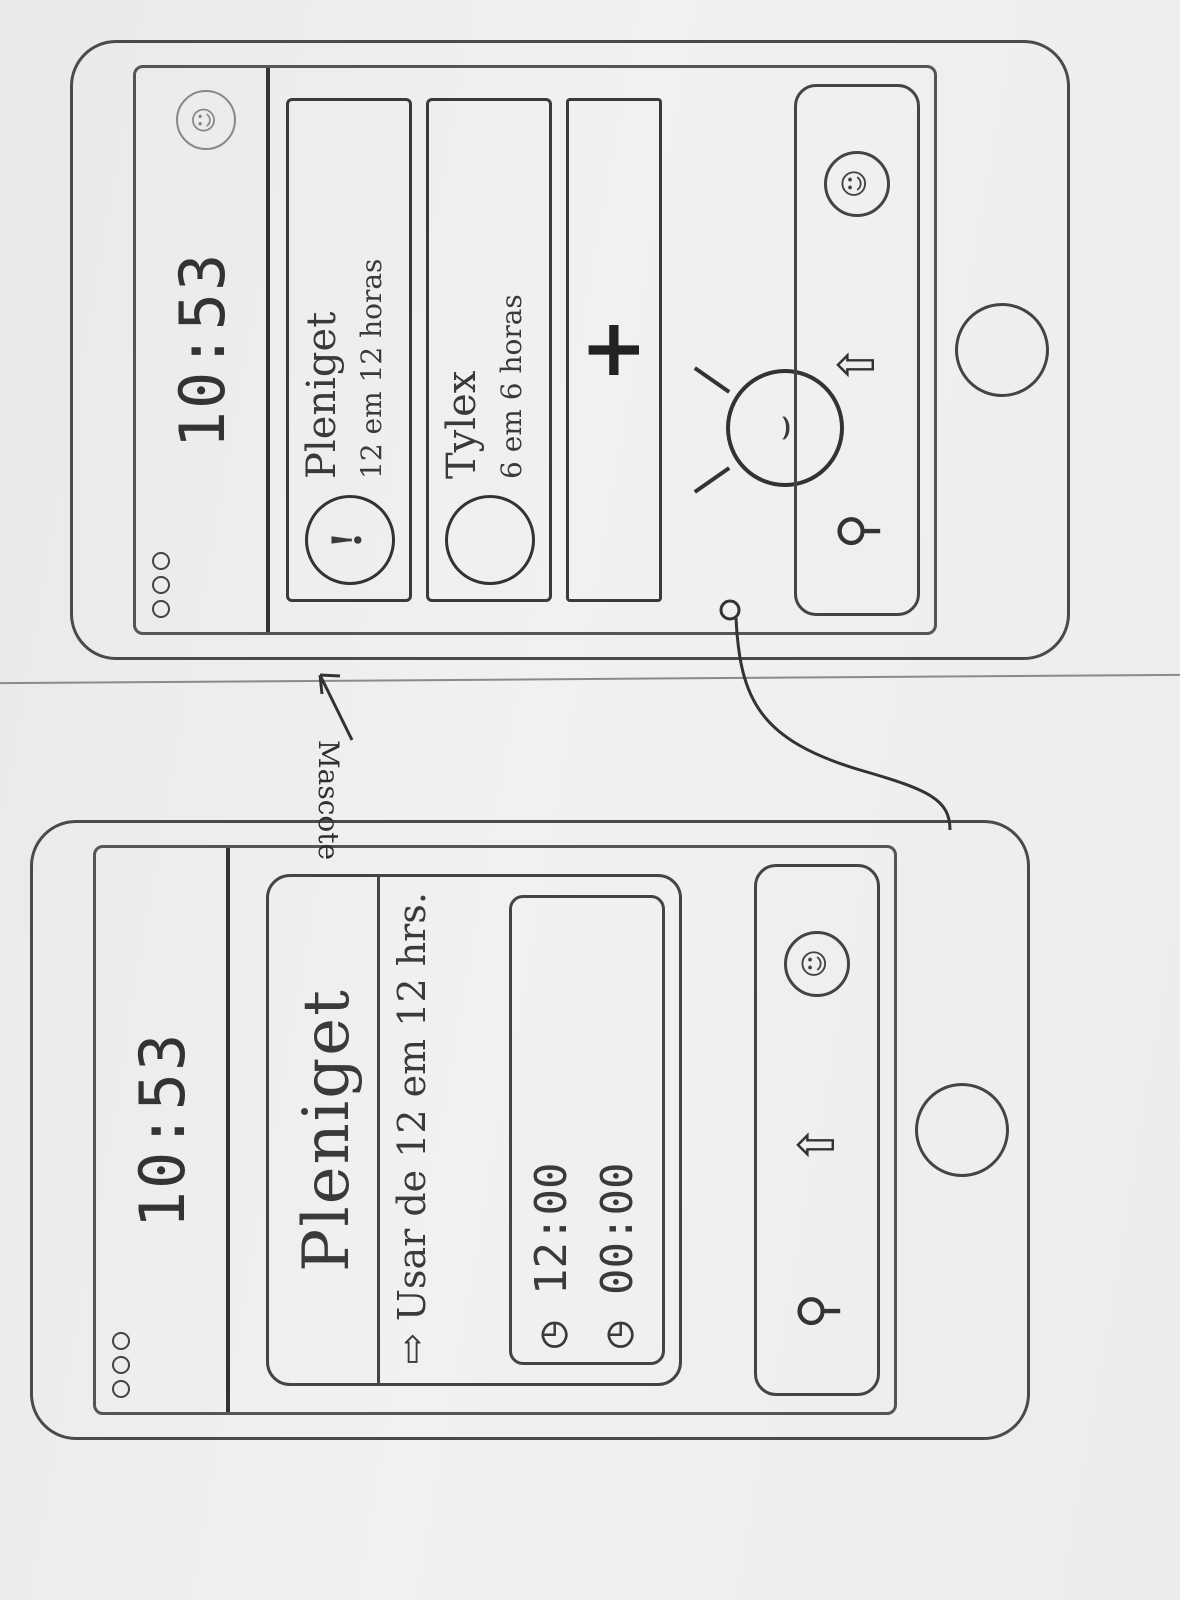  What do you see at coordinates (328, 800) in the screenshot?
I see `mascot-annotation: Mascote` at bounding box center [328, 800].